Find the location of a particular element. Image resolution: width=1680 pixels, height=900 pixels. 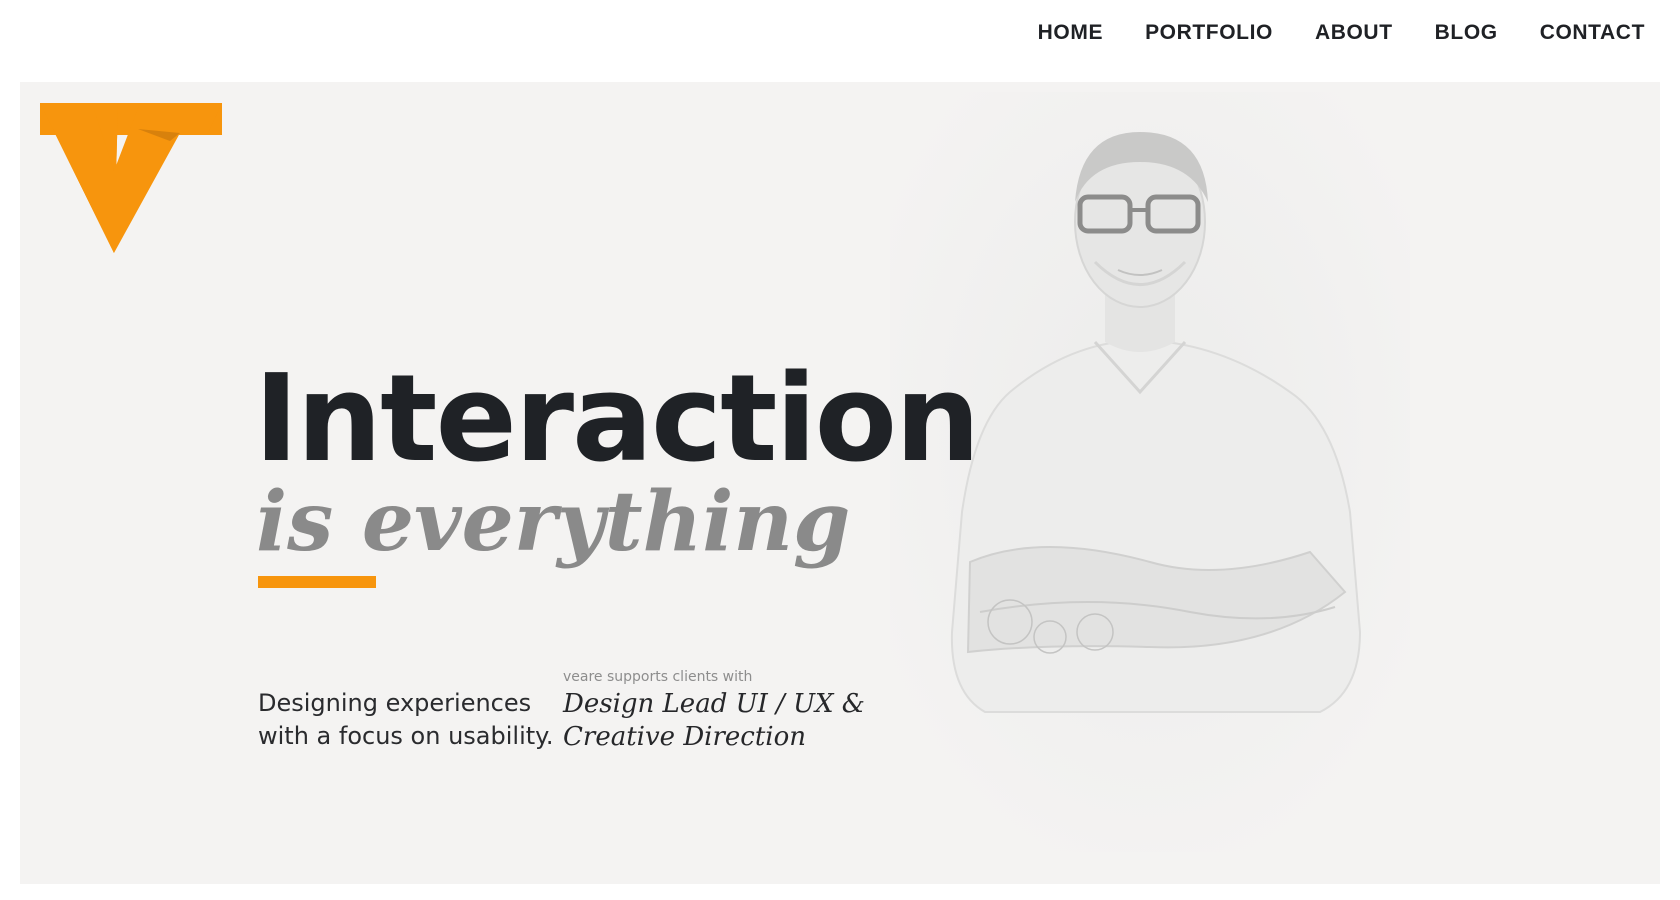

services-line-2: Creative Direction is located at coordinates (685, 737).